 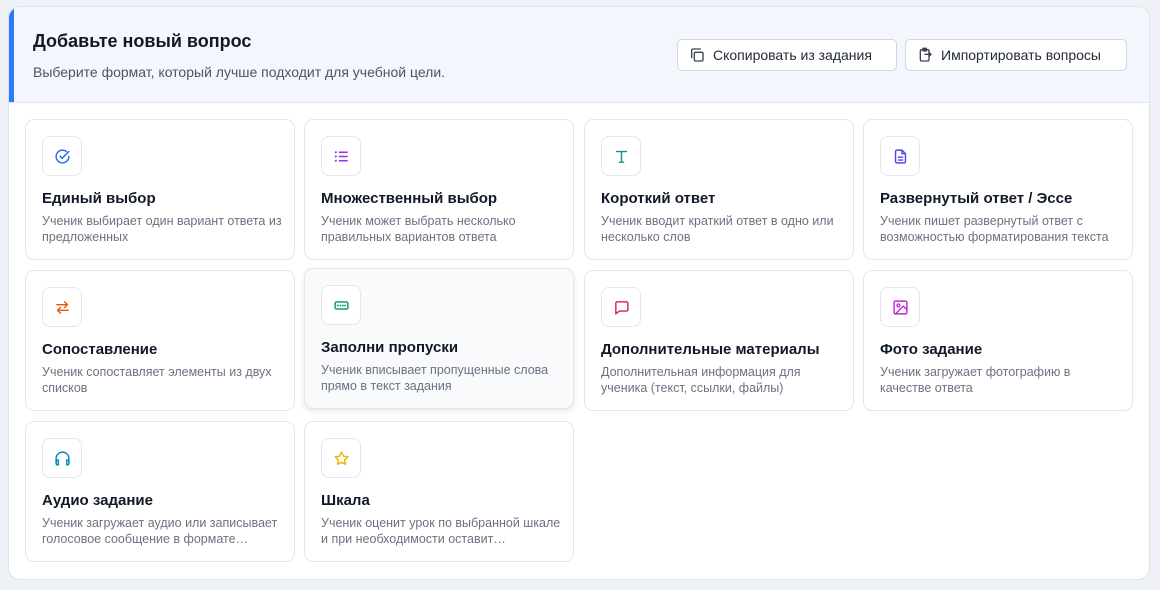 I want to click on card-title: Заполни пропуски, so click(x=390, y=347).